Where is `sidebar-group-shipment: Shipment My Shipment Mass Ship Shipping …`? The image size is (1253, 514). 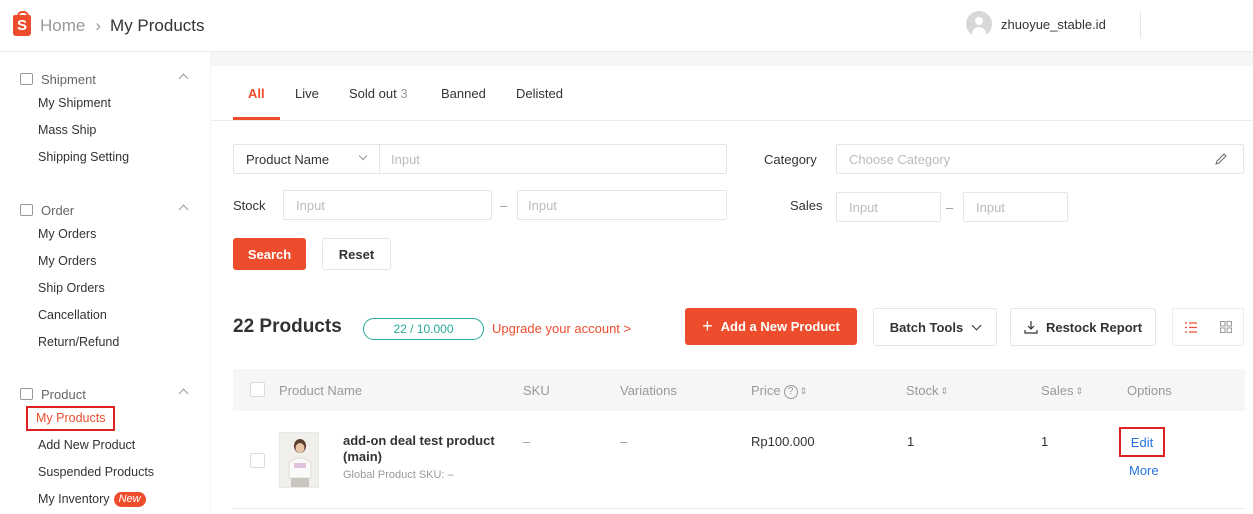 sidebar-group-shipment: Shipment My Shipment Mass Ship Shipping … is located at coordinates (105, 119).